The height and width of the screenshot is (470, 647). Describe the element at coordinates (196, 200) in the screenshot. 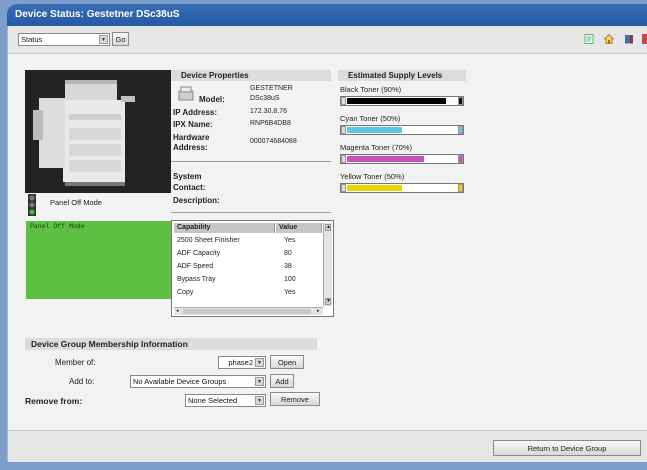

I see `description-label: Description:` at that location.